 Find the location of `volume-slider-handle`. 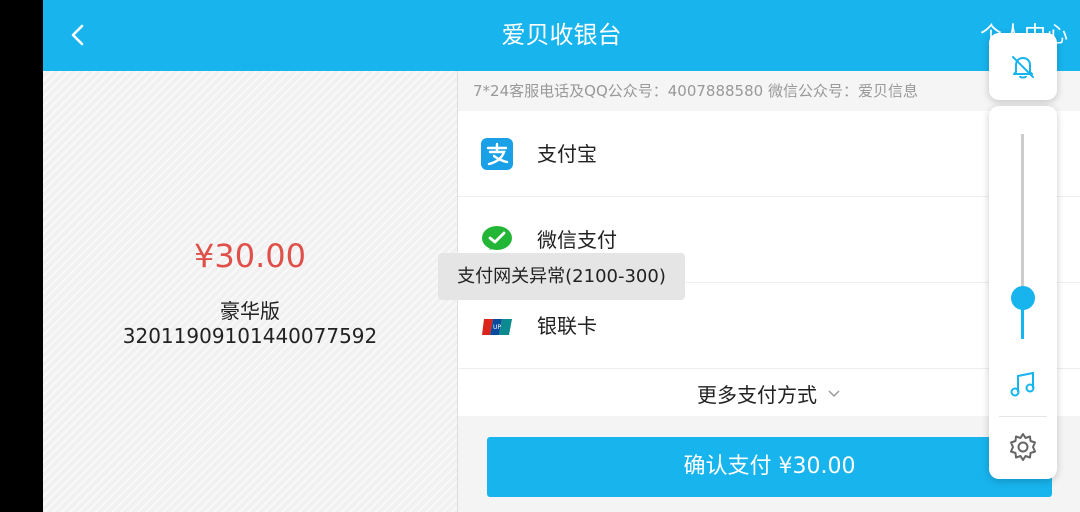

volume-slider-handle is located at coordinates (1023, 298).